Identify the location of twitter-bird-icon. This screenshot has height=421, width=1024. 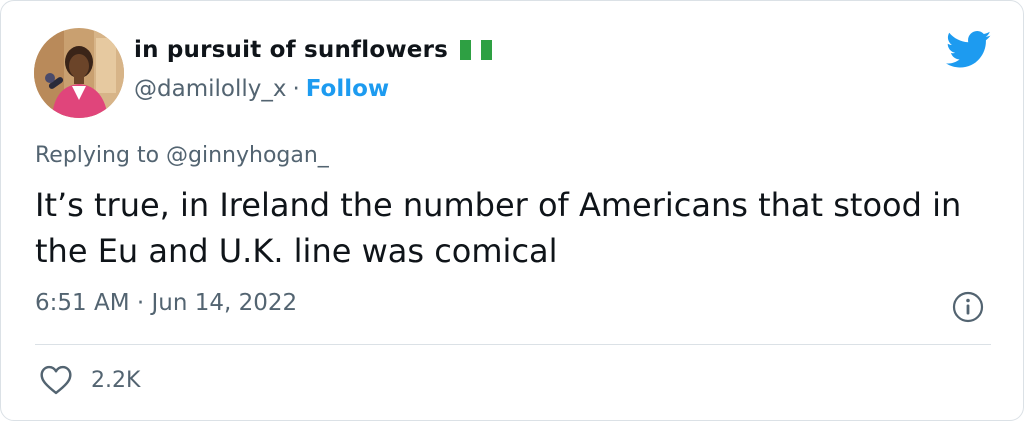
(969, 50).